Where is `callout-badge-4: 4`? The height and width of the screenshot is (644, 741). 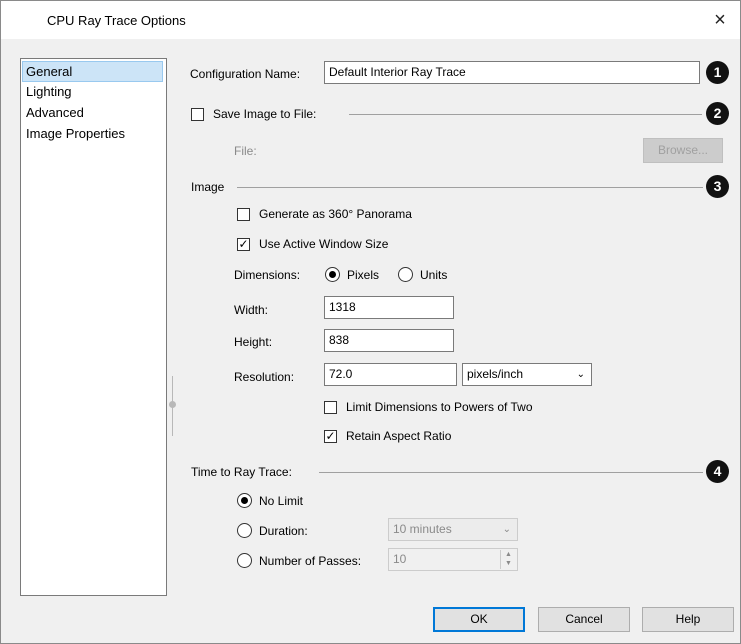
callout-badge-4: 4 is located at coordinates (717, 471).